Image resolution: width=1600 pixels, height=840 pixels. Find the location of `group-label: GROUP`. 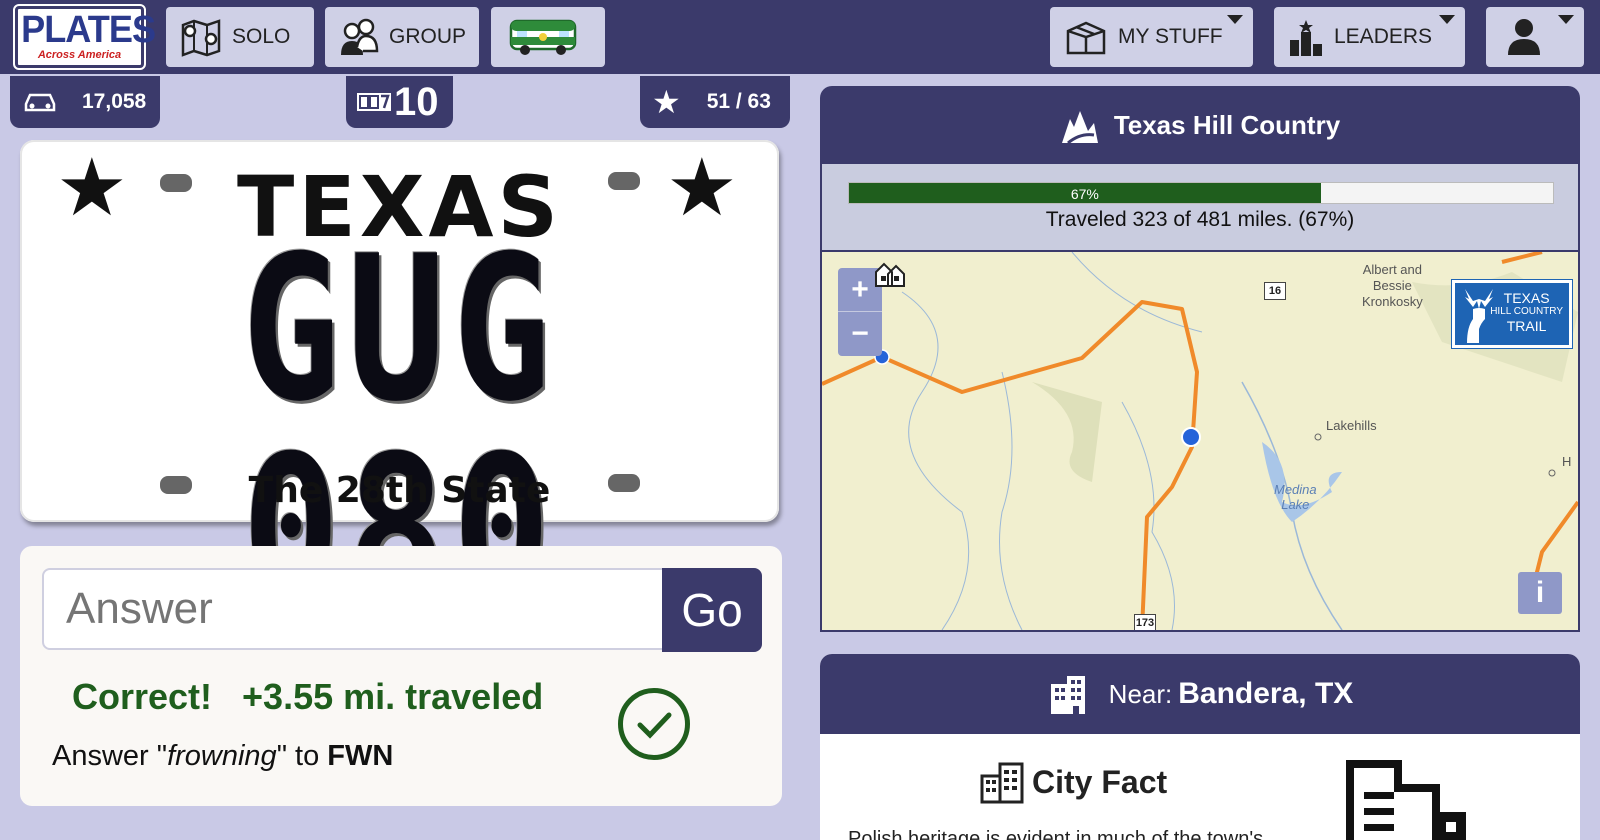

group-label: GROUP is located at coordinates (428, 36).